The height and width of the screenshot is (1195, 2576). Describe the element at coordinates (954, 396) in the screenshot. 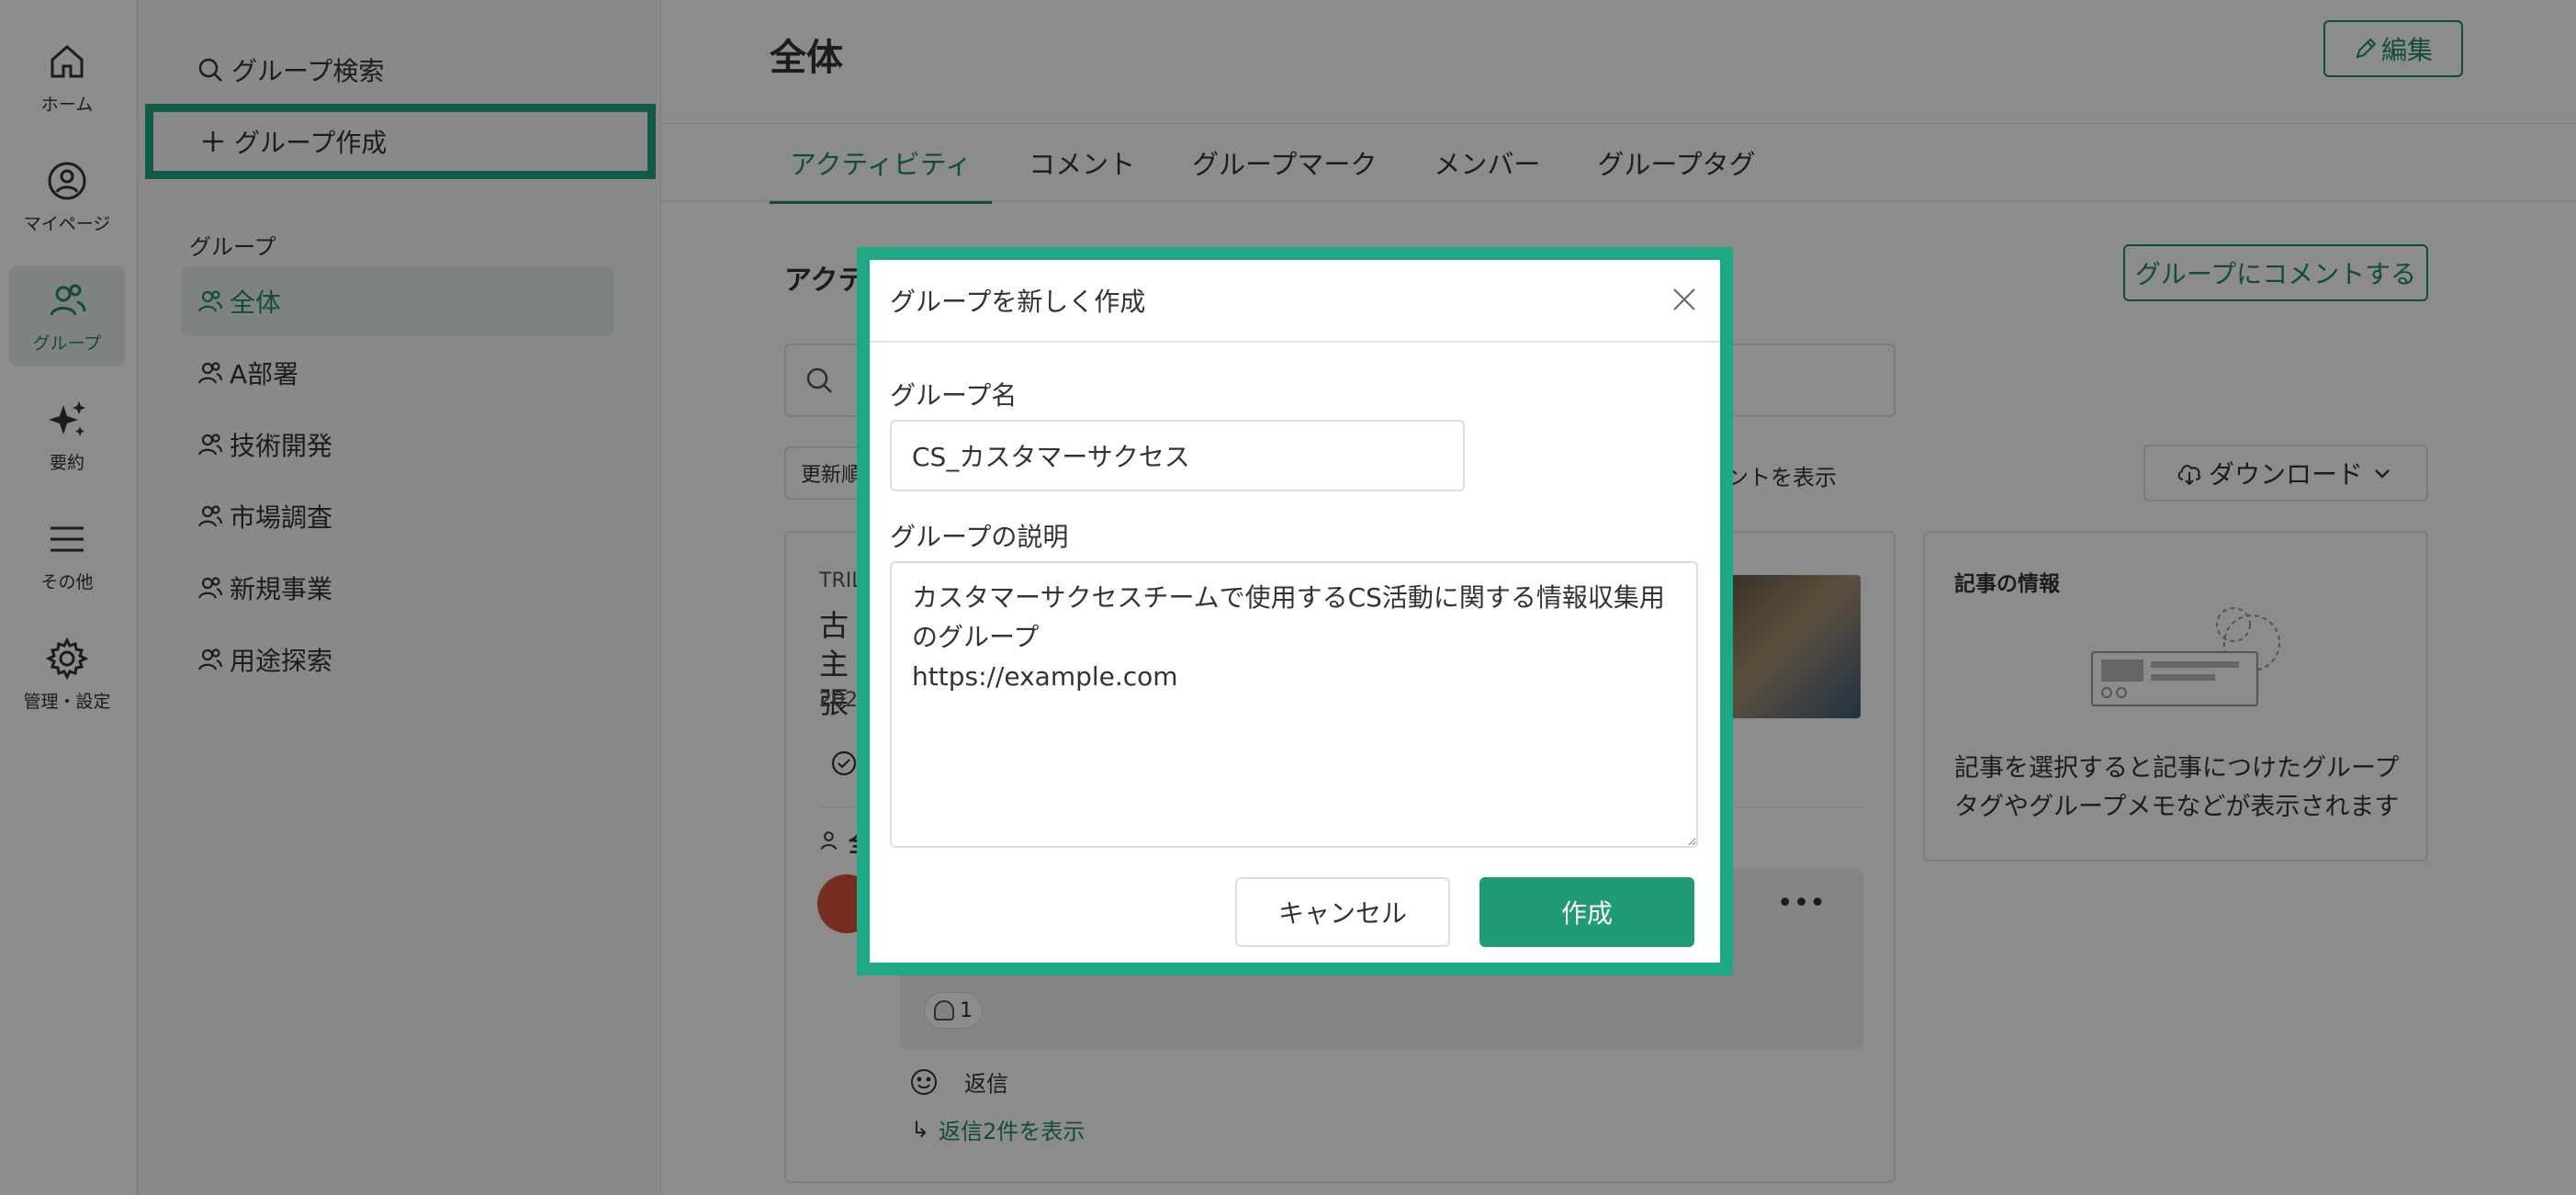

I see `group-name-label: グループ名` at that location.